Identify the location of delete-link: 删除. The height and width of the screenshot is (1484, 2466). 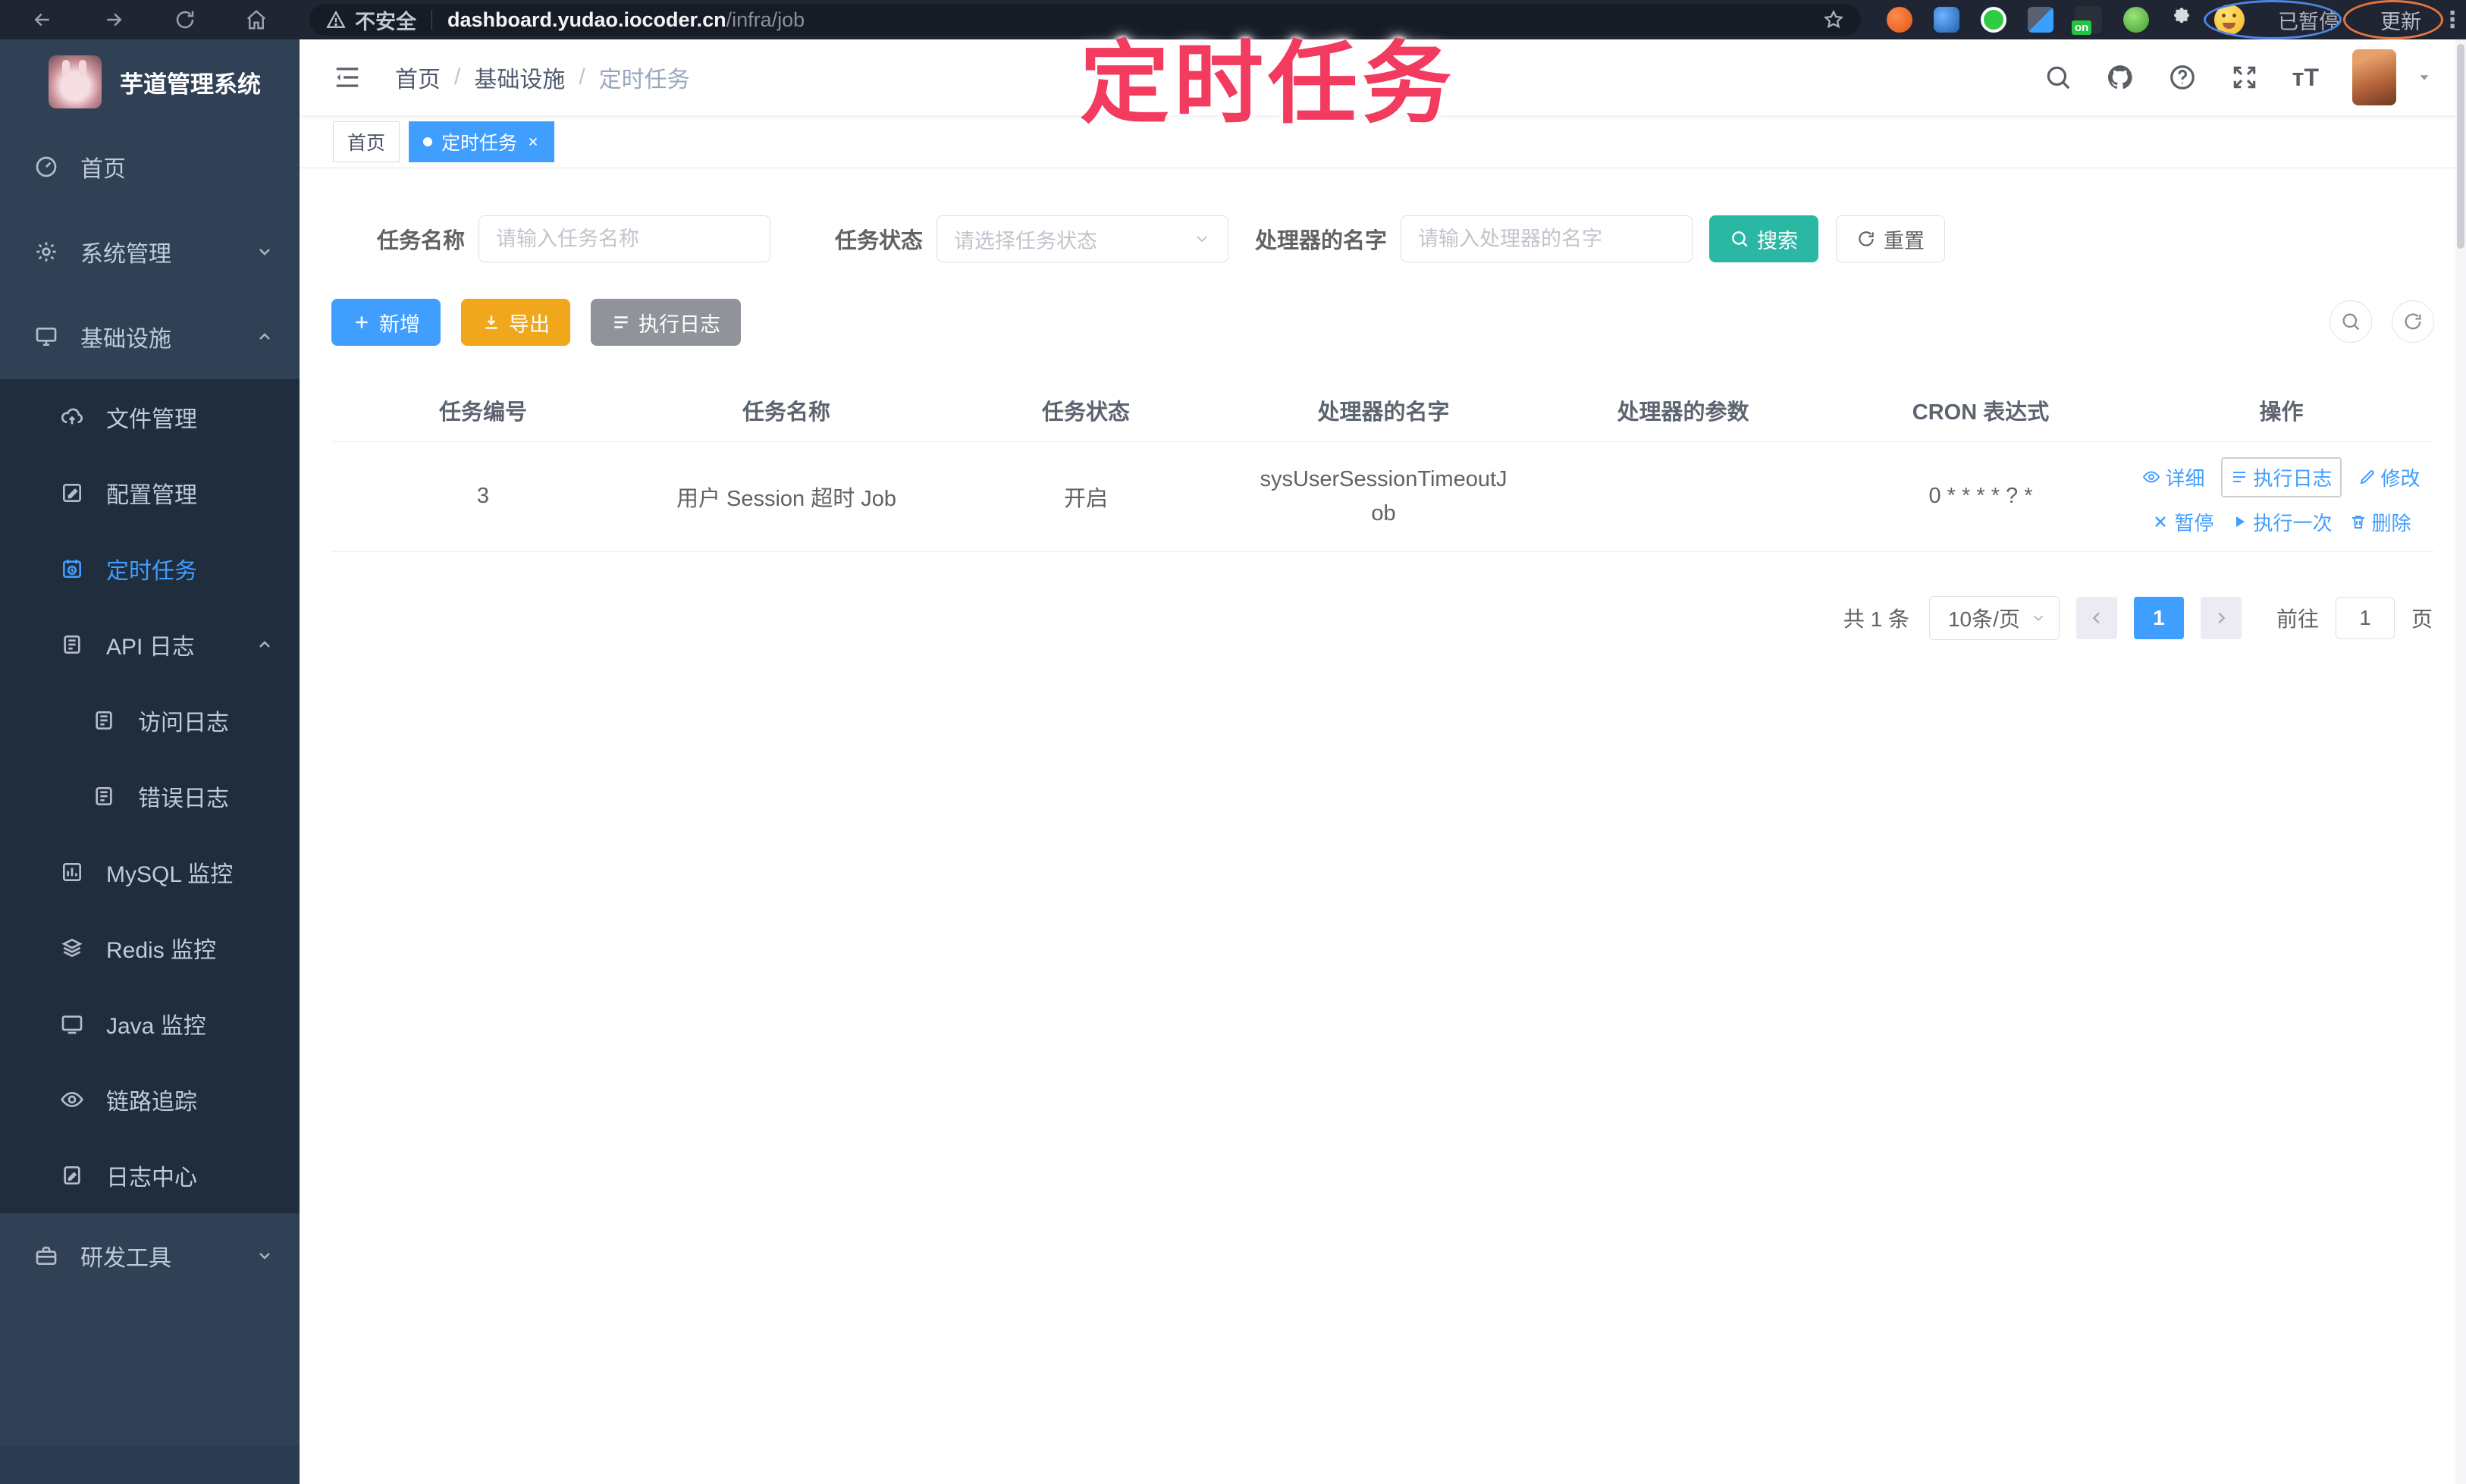
(2380, 522).